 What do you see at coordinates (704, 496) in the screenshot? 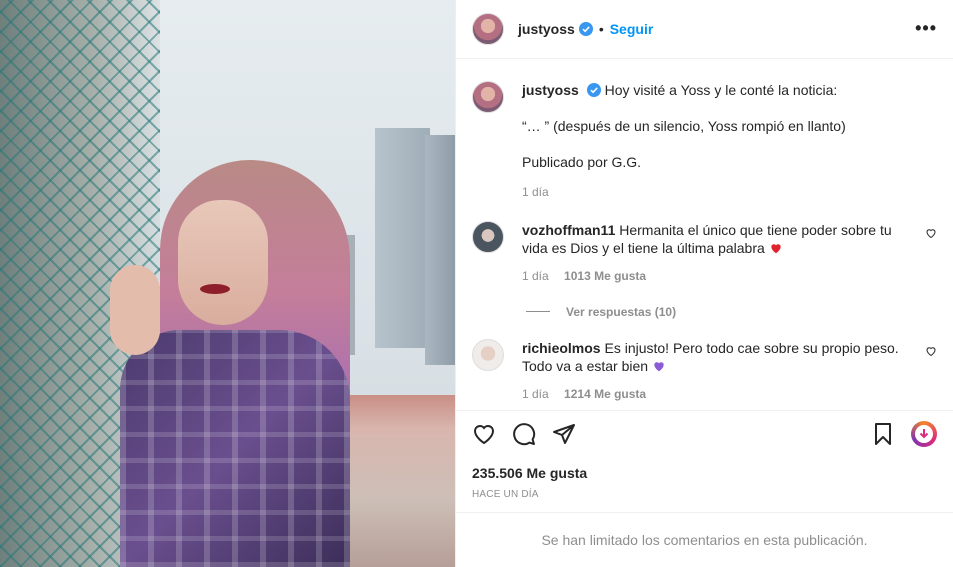
I see `post-time-ago: HACE UN DÍA` at bounding box center [704, 496].